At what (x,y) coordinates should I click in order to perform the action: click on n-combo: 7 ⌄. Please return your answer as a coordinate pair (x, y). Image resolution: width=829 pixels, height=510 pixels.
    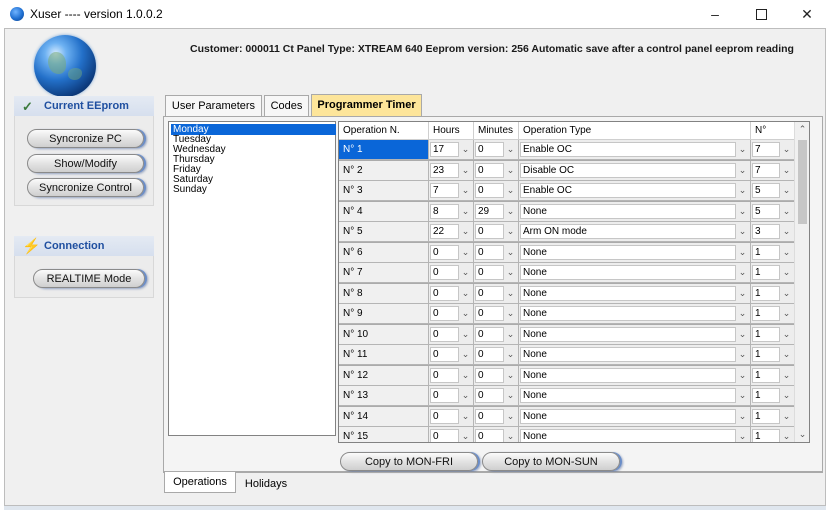
    Looking at the image, I should click on (773, 150).